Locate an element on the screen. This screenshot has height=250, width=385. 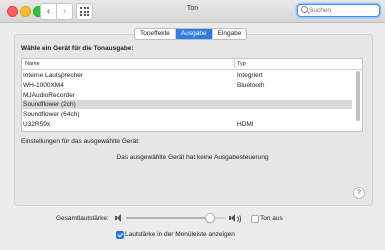
table-scrollbar is located at coordinates (358, 99).